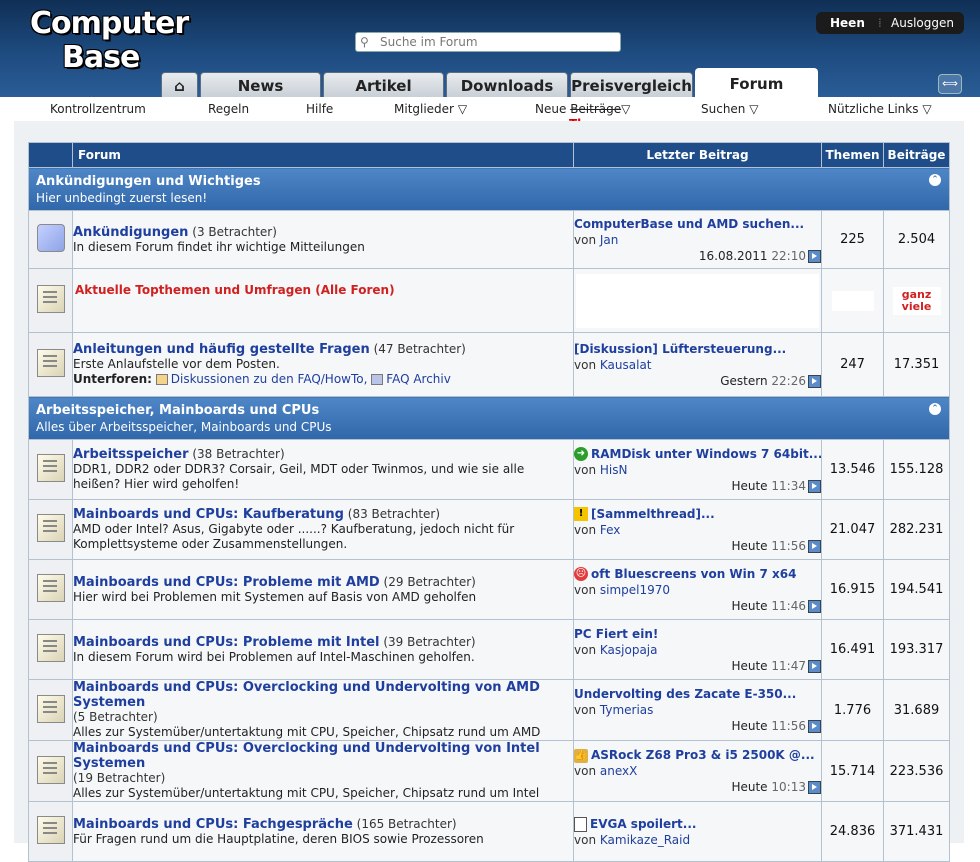  I want to click on beitraege-count: 194.541, so click(916, 589).